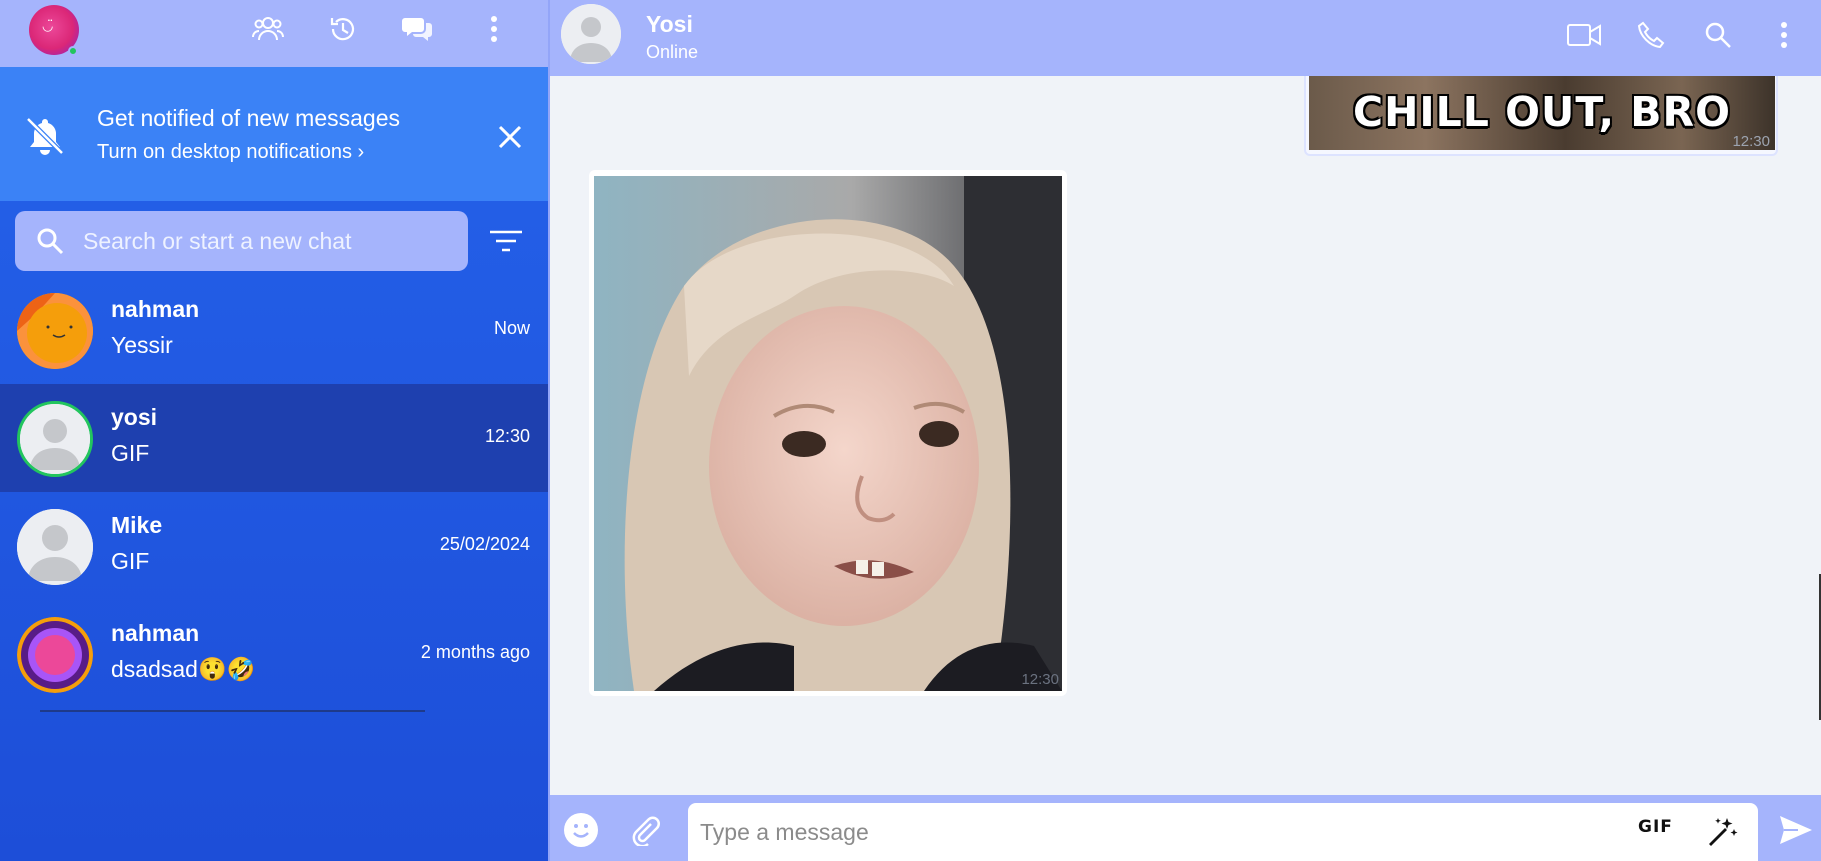 The height and width of the screenshot is (861, 1821). I want to click on phone-icon, so click(1651, 35).